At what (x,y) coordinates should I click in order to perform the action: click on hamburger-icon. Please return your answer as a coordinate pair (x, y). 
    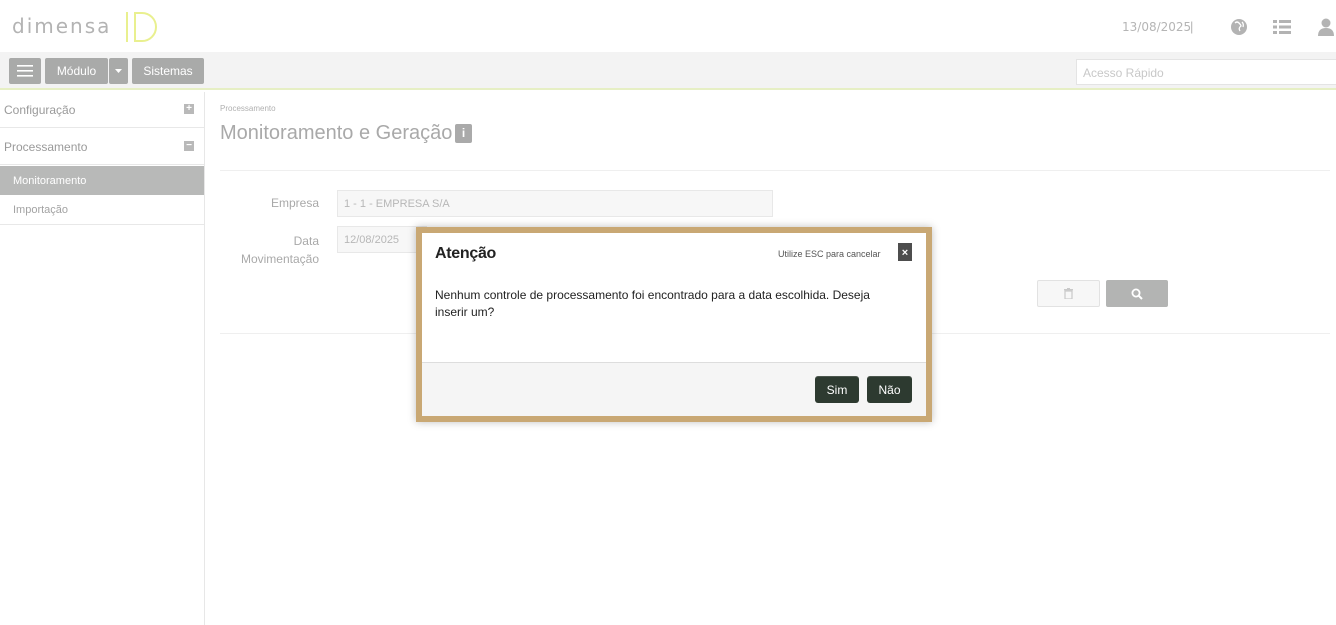
    Looking at the image, I should click on (25, 71).